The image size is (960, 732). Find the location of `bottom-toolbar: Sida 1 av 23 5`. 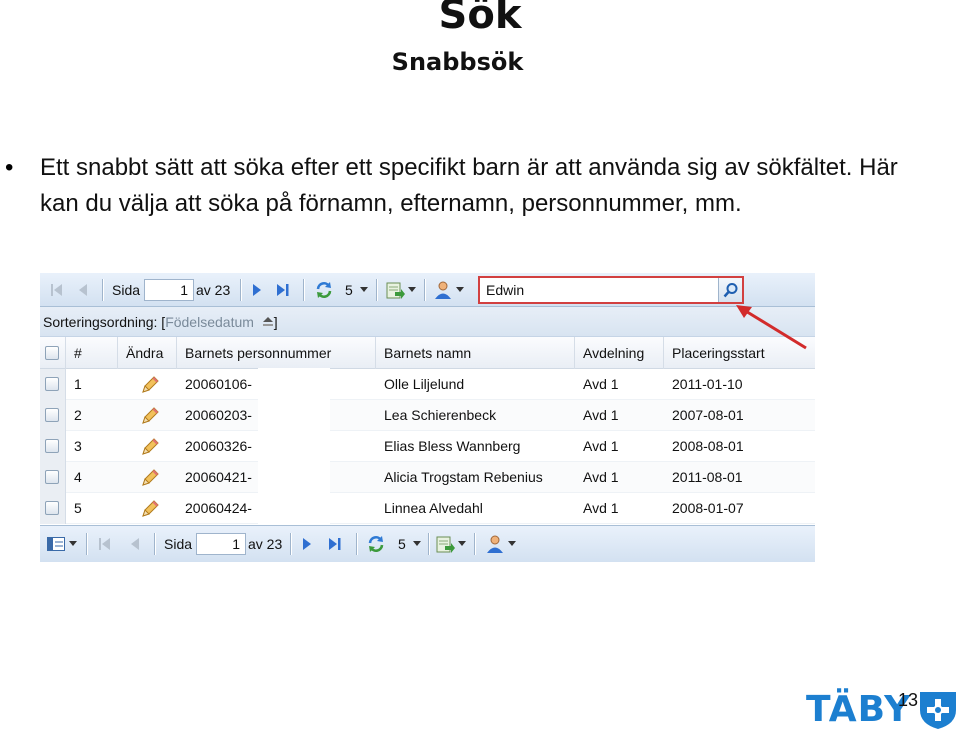

bottom-toolbar: Sida 1 av 23 5 is located at coordinates (427, 543).